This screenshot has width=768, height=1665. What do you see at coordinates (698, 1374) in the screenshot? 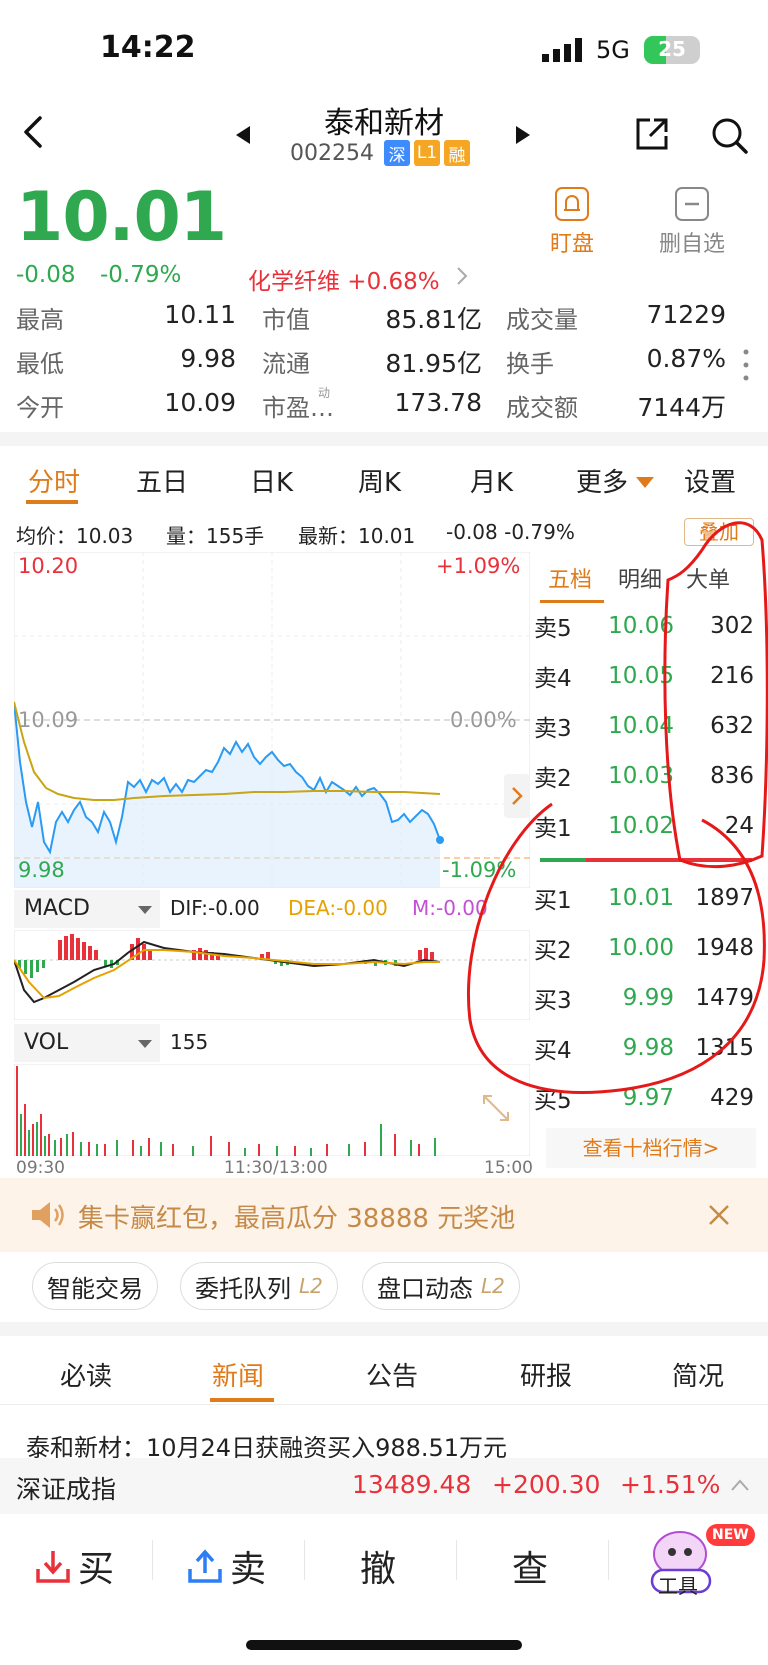
I see `news-tab-profile: 简况` at bounding box center [698, 1374].